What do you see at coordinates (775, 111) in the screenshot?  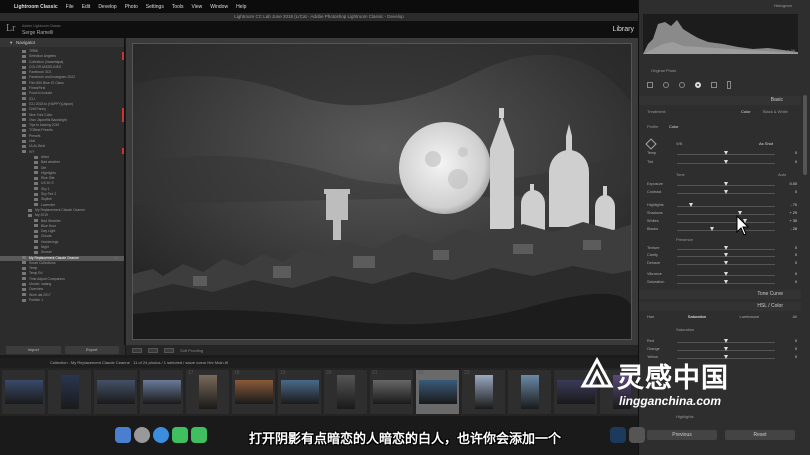 I see `treatment-bw: Black & White` at bounding box center [775, 111].